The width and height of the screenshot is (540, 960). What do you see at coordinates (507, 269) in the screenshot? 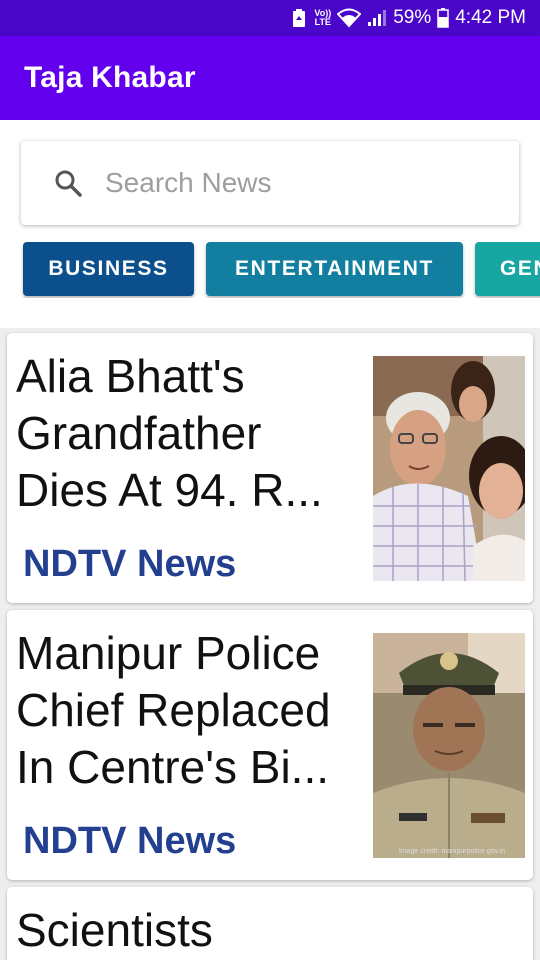
I see `category-chip-general: GEN` at bounding box center [507, 269].